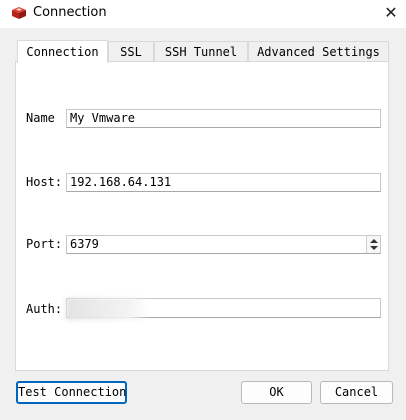 Image resolution: width=406 pixels, height=420 pixels. Describe the element at coordinates (223, 118) in the screenshot. I see `name-input: My Vmware` at that location.